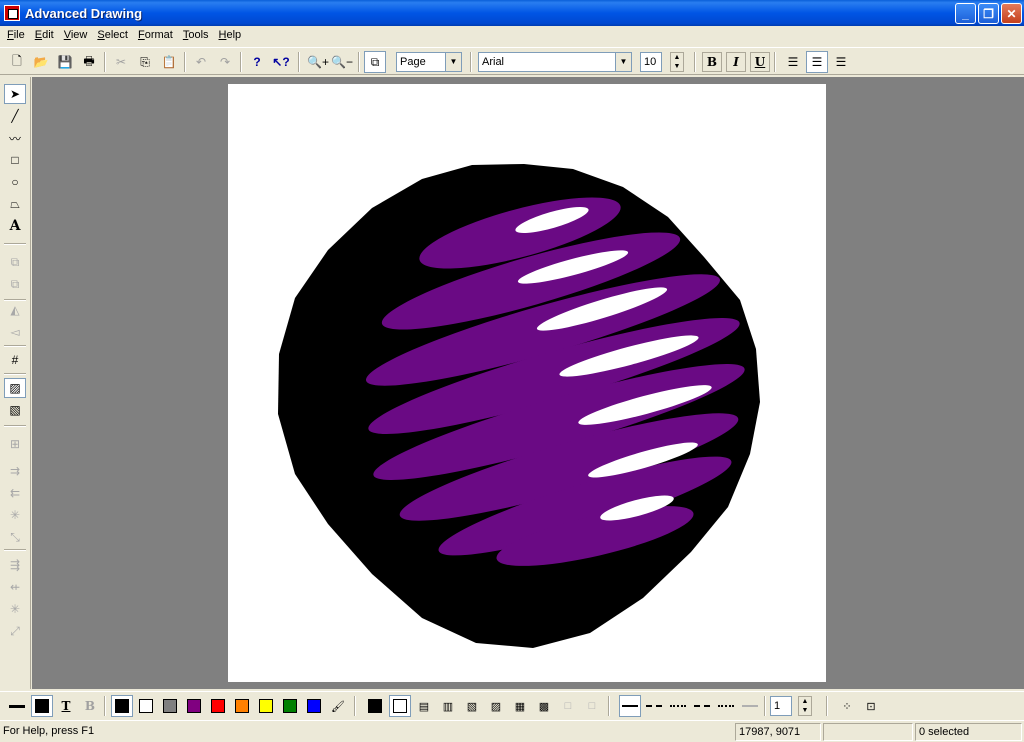 Image resolution: width=1024 pixels, height=742 pixels. Describe the element at coordinates (15, 444) in the screenshot. I see `align-objects-icon: ⊞` at that location.